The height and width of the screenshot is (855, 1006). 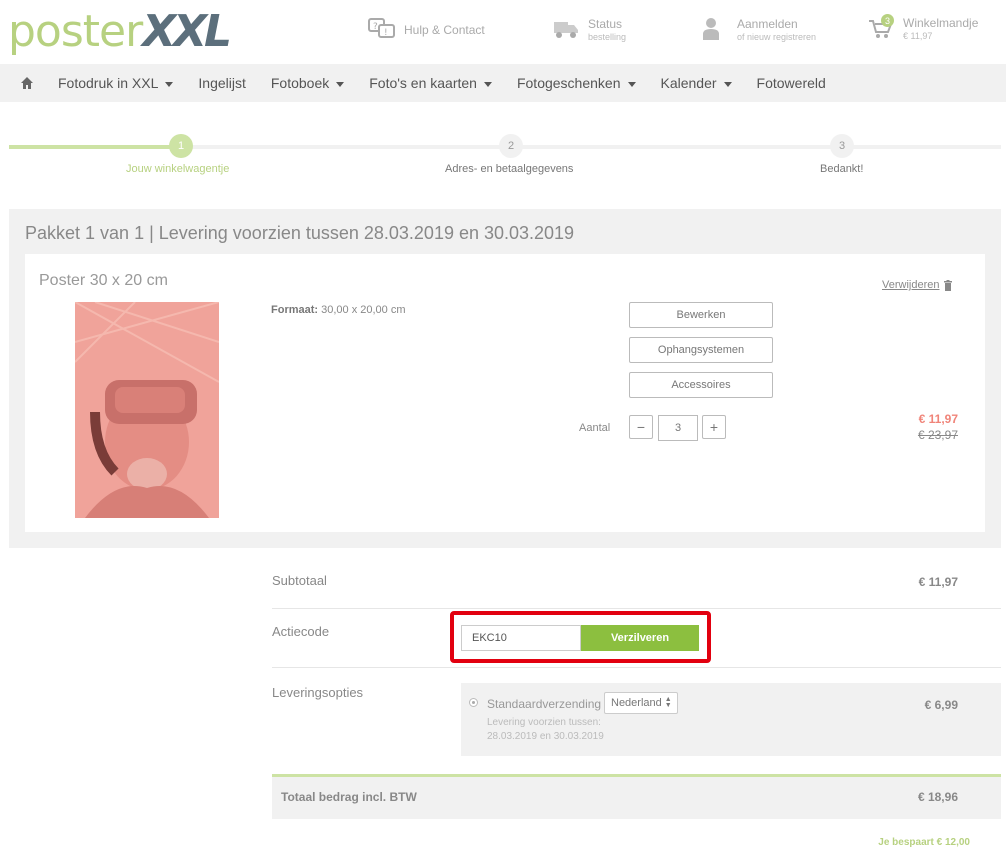 What do you see at coordinates (842, 146) in the screenshot?
I see `step-3-dot: 3` at bounding box center [842, 146].